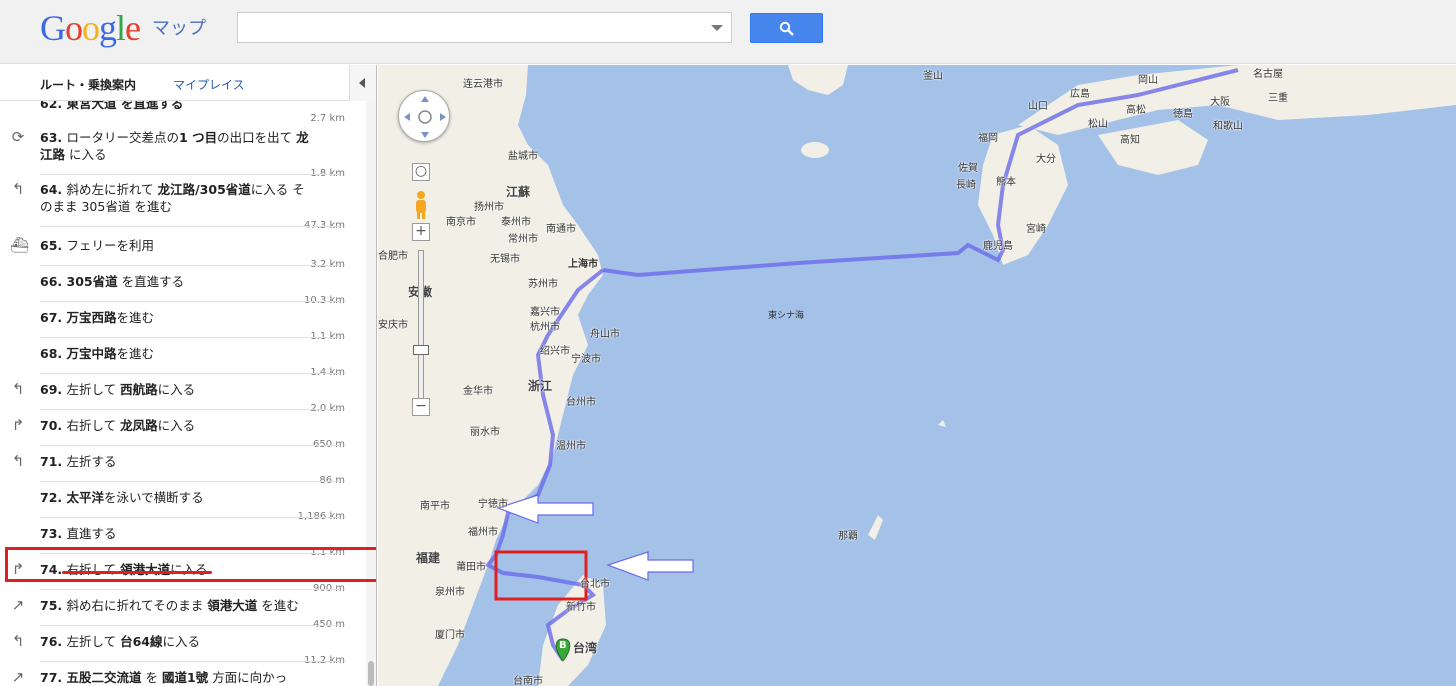 Image resolution: width=1456 pixels, height=686 pixels. What do you see at coordinates (1036, 229) in the screenshot?
I see `map-label-miyazaki: 宮崎` at bounding box center [1036, 229].